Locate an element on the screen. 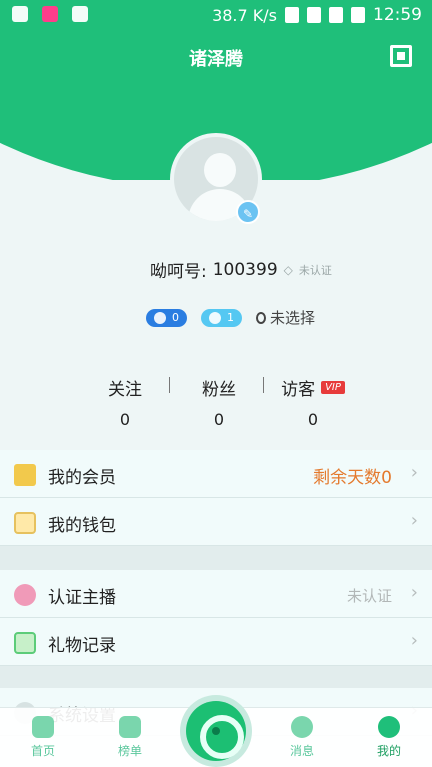 The height and width of the screenshot is (767, 432). tab-mine-label: 我的 is located at coordinates (388, 751).